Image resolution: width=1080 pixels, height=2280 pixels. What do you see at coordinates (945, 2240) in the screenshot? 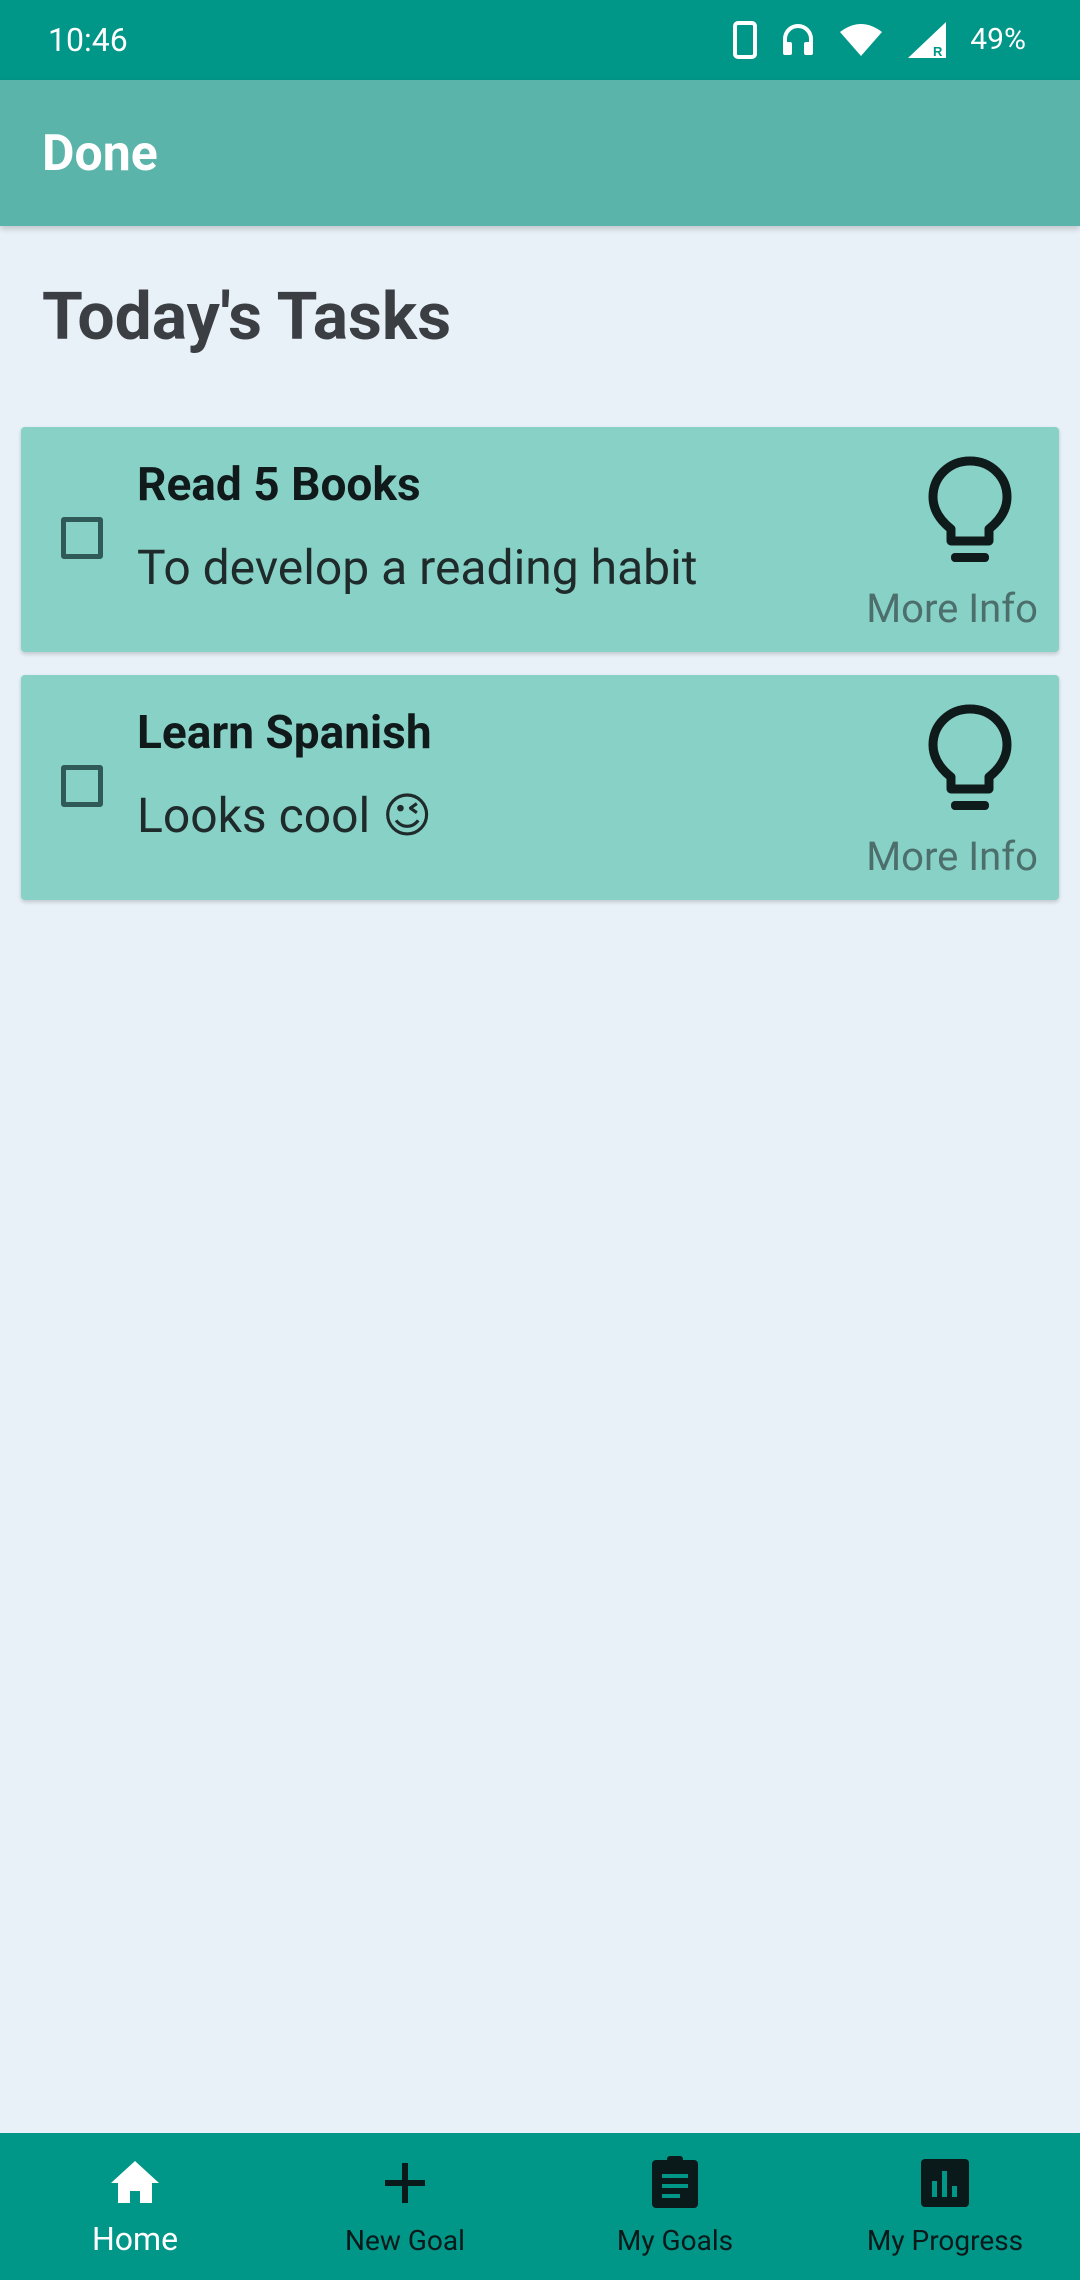
I see `nav-label: My Progress` at bounding box center [945, 2240].